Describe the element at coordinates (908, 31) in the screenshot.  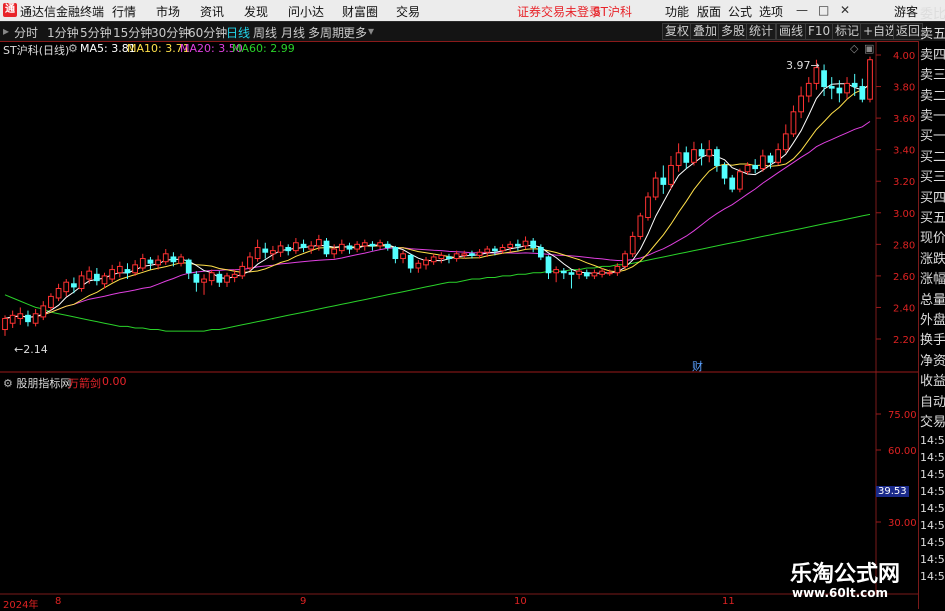
I see `back-button: 返回` at that location.